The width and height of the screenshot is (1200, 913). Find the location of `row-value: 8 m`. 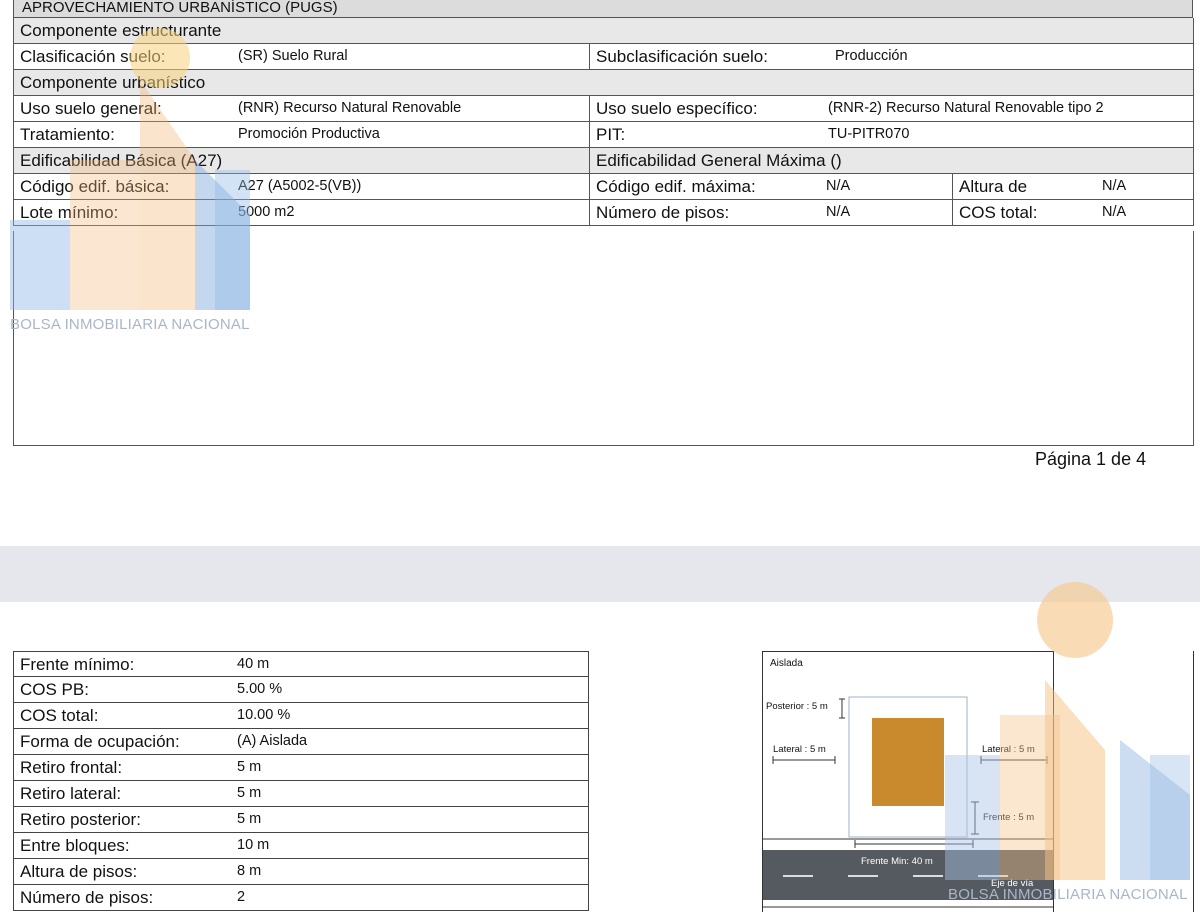

row-value: 8 m is located at coordinates (249, 871).